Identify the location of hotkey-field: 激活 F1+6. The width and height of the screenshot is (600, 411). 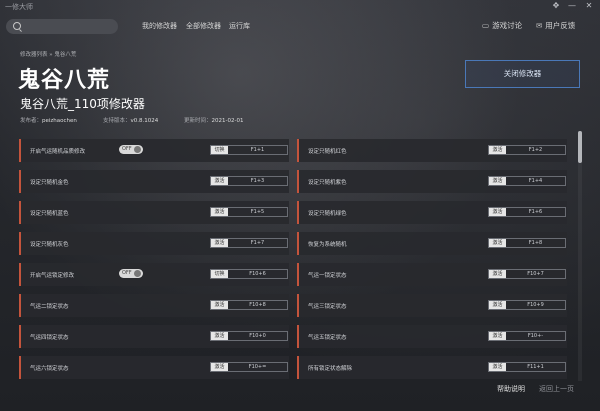
(527, 212).